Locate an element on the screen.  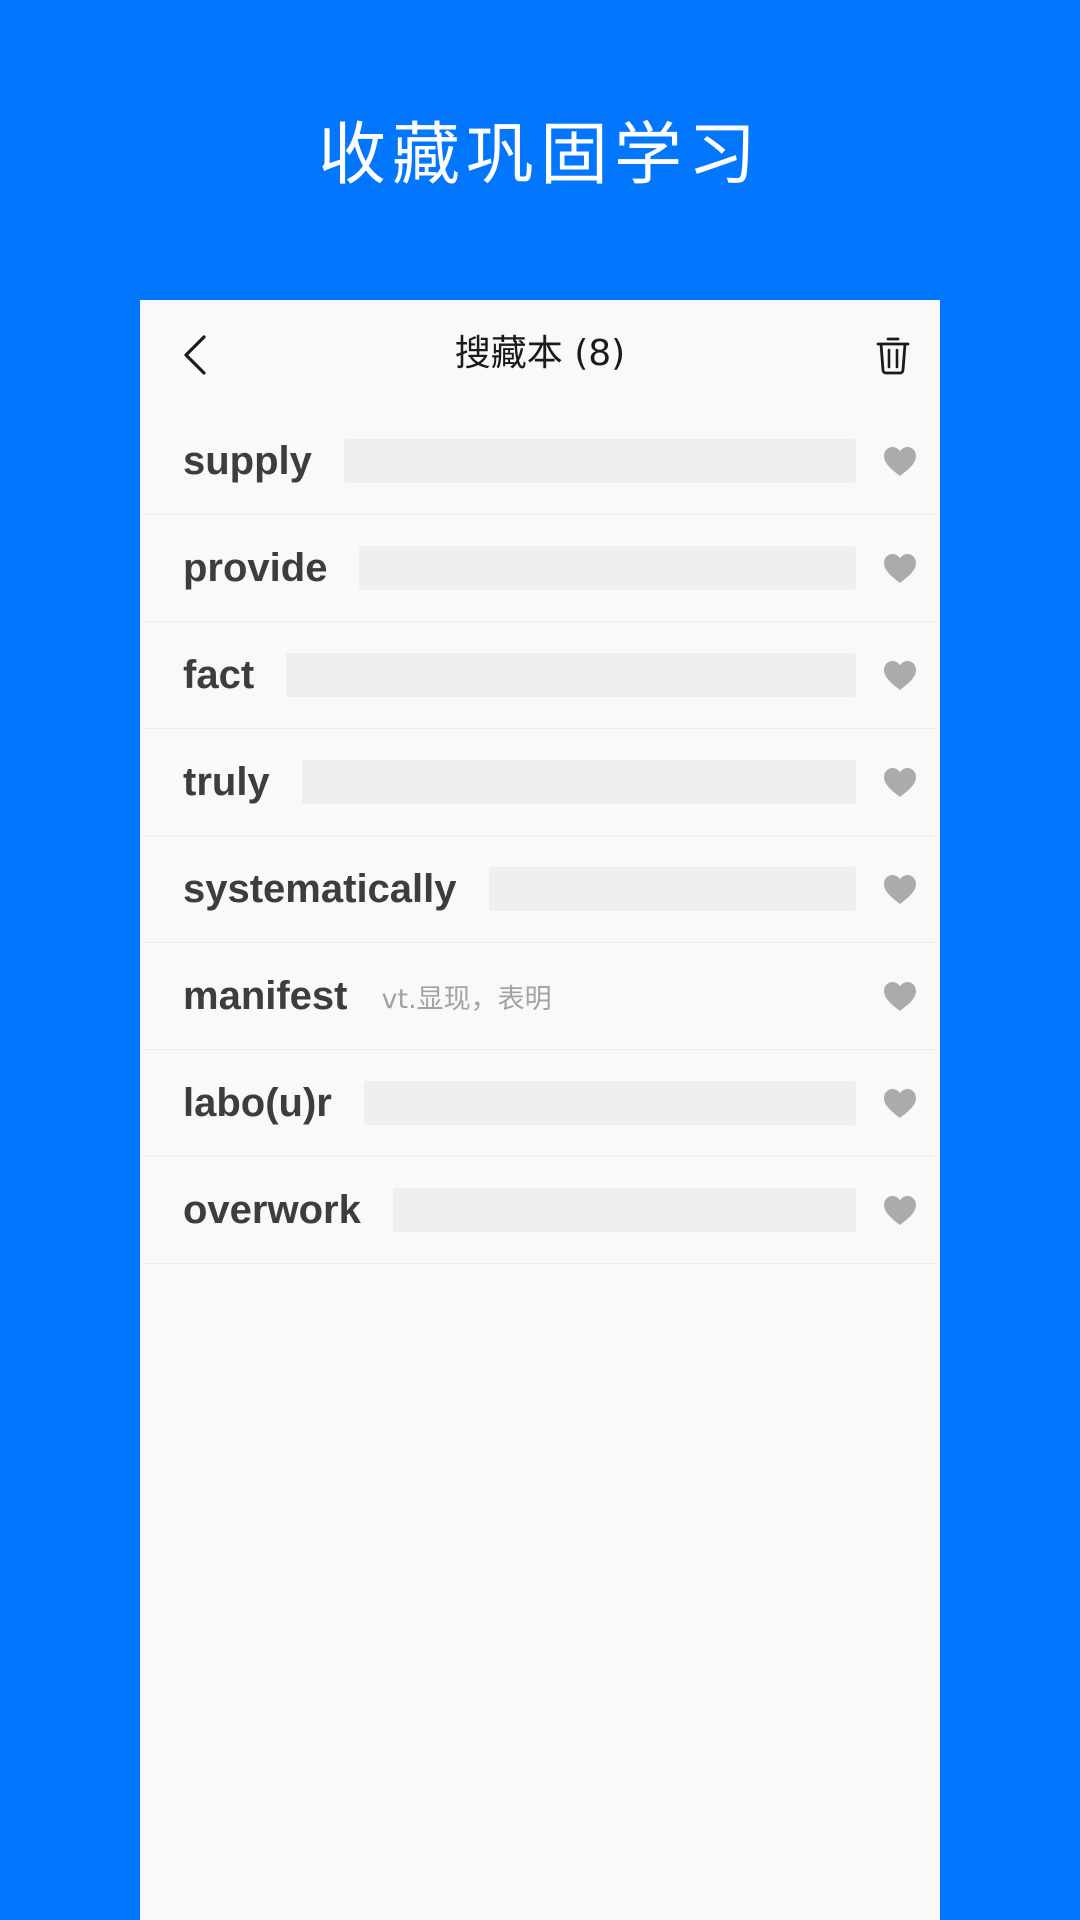
word-text: manifest is located at coordinates (265, 995).